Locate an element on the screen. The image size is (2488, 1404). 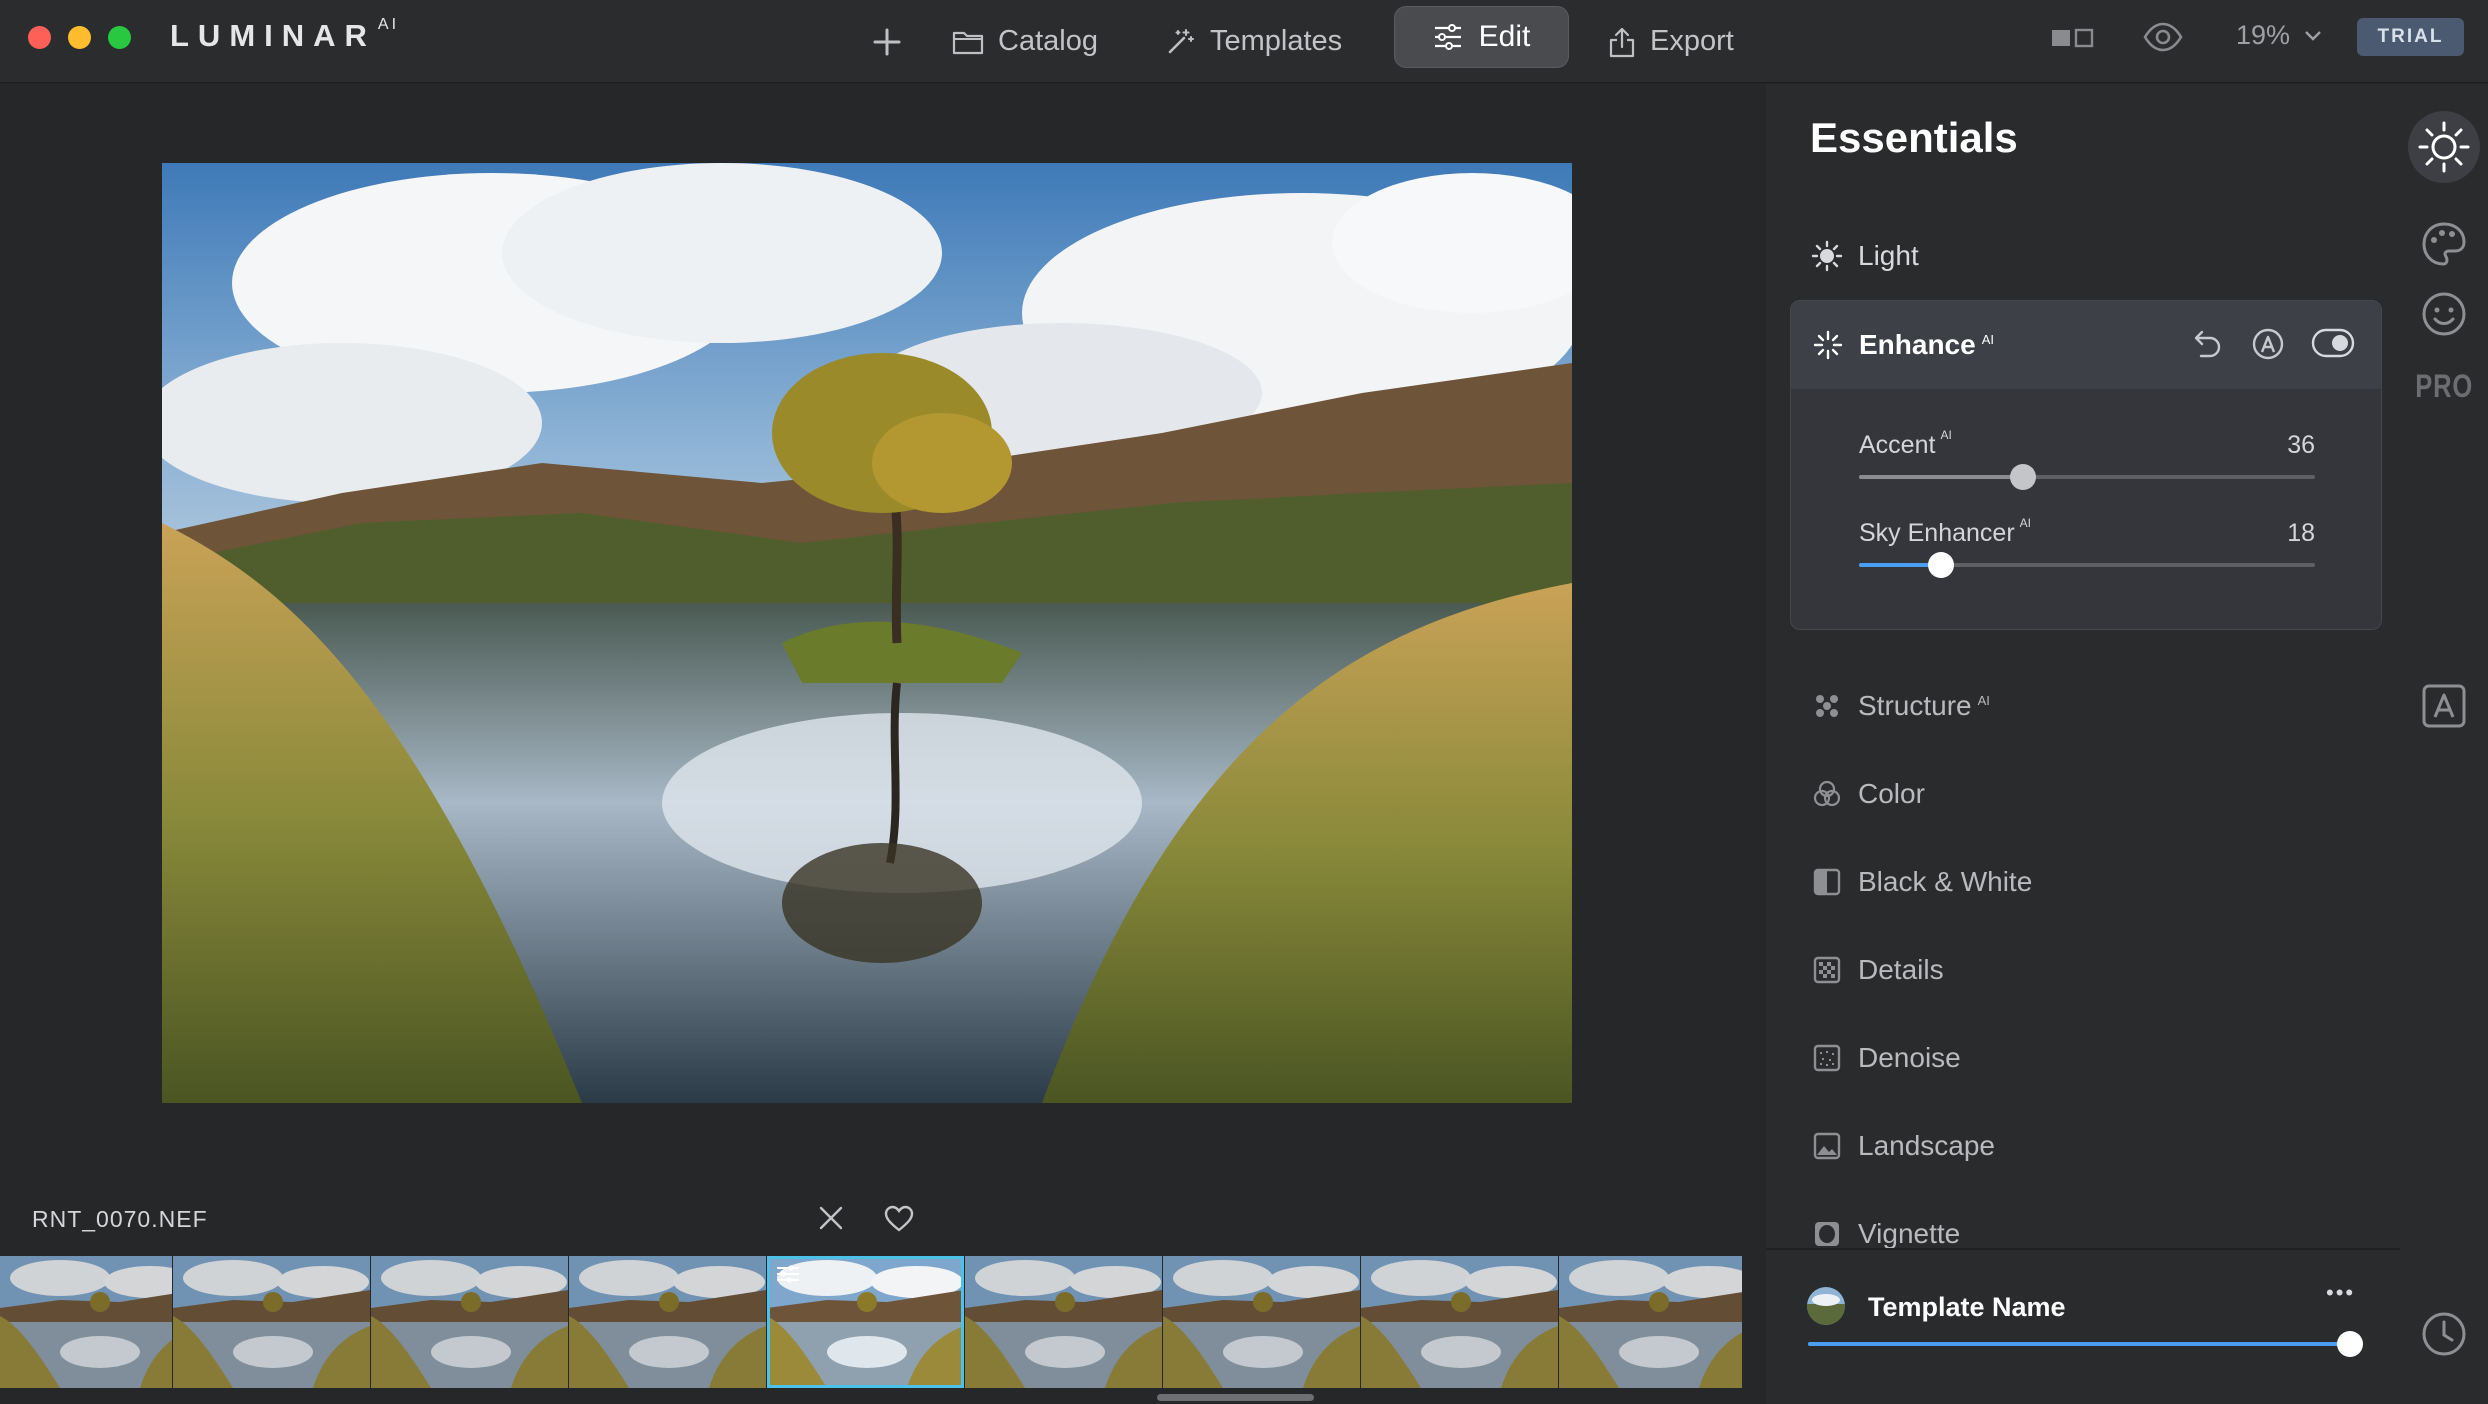
portrait-category-button is located at coordinates (2444, 314).